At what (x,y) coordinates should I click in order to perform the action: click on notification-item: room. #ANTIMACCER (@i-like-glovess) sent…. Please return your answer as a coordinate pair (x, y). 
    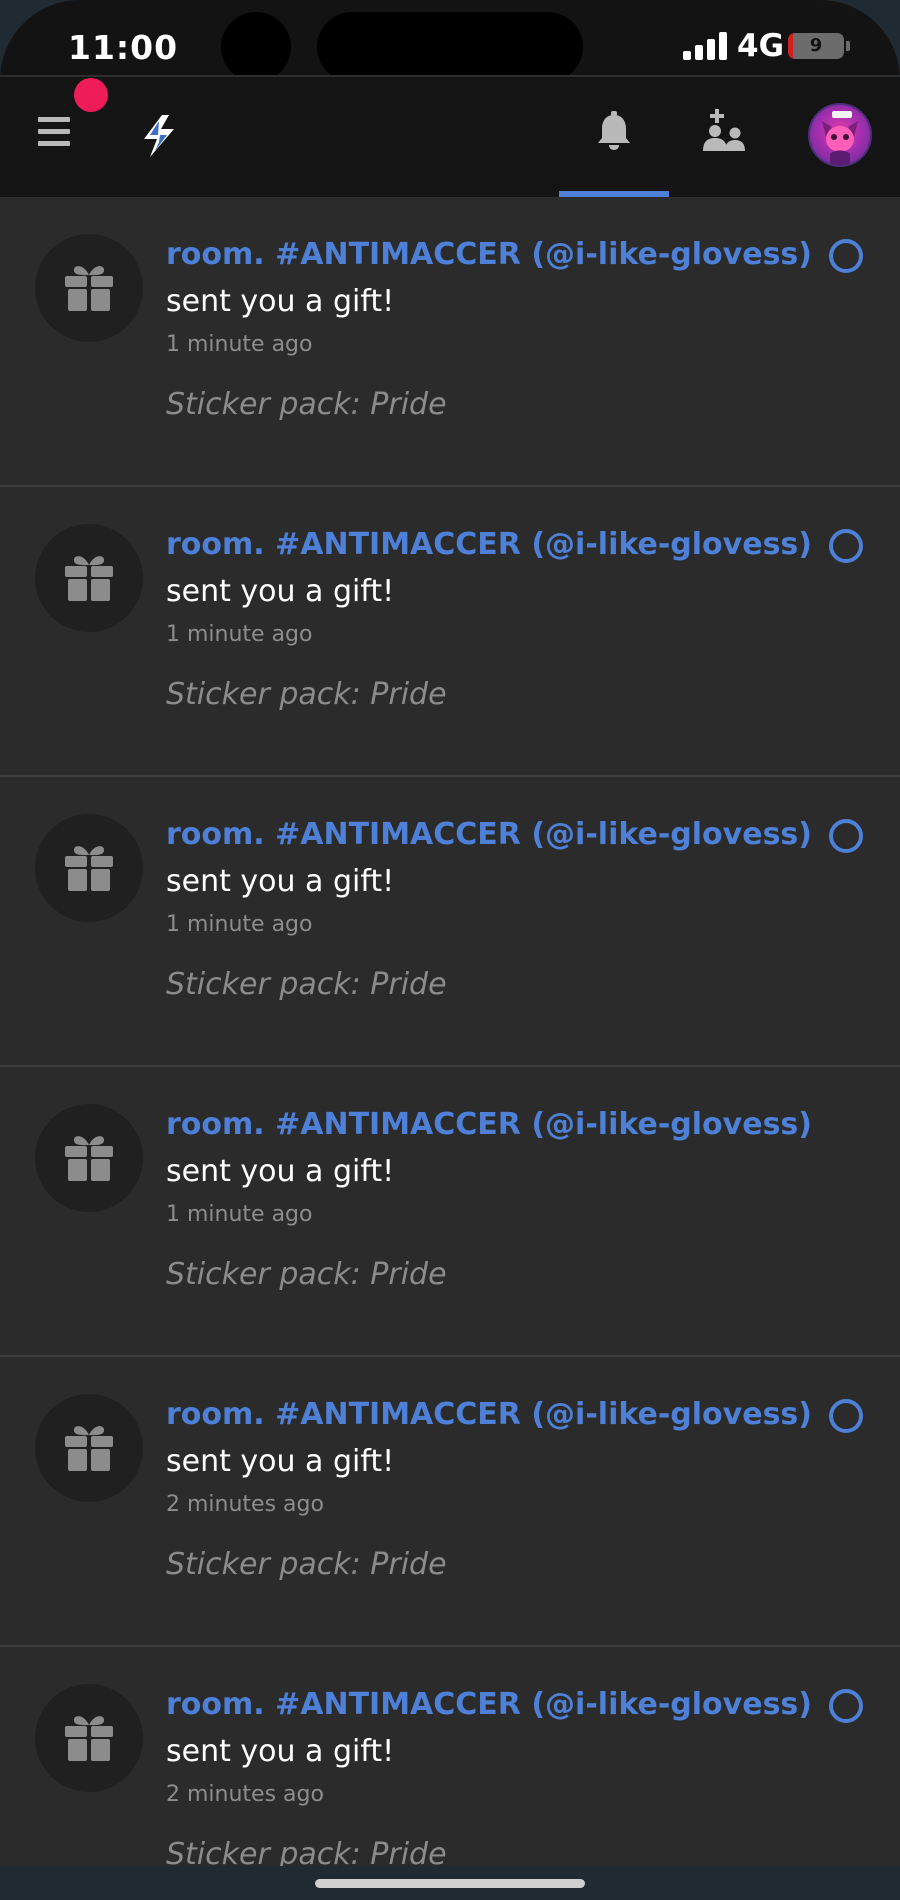
    Looking at the image, I should click on (450, 1773).